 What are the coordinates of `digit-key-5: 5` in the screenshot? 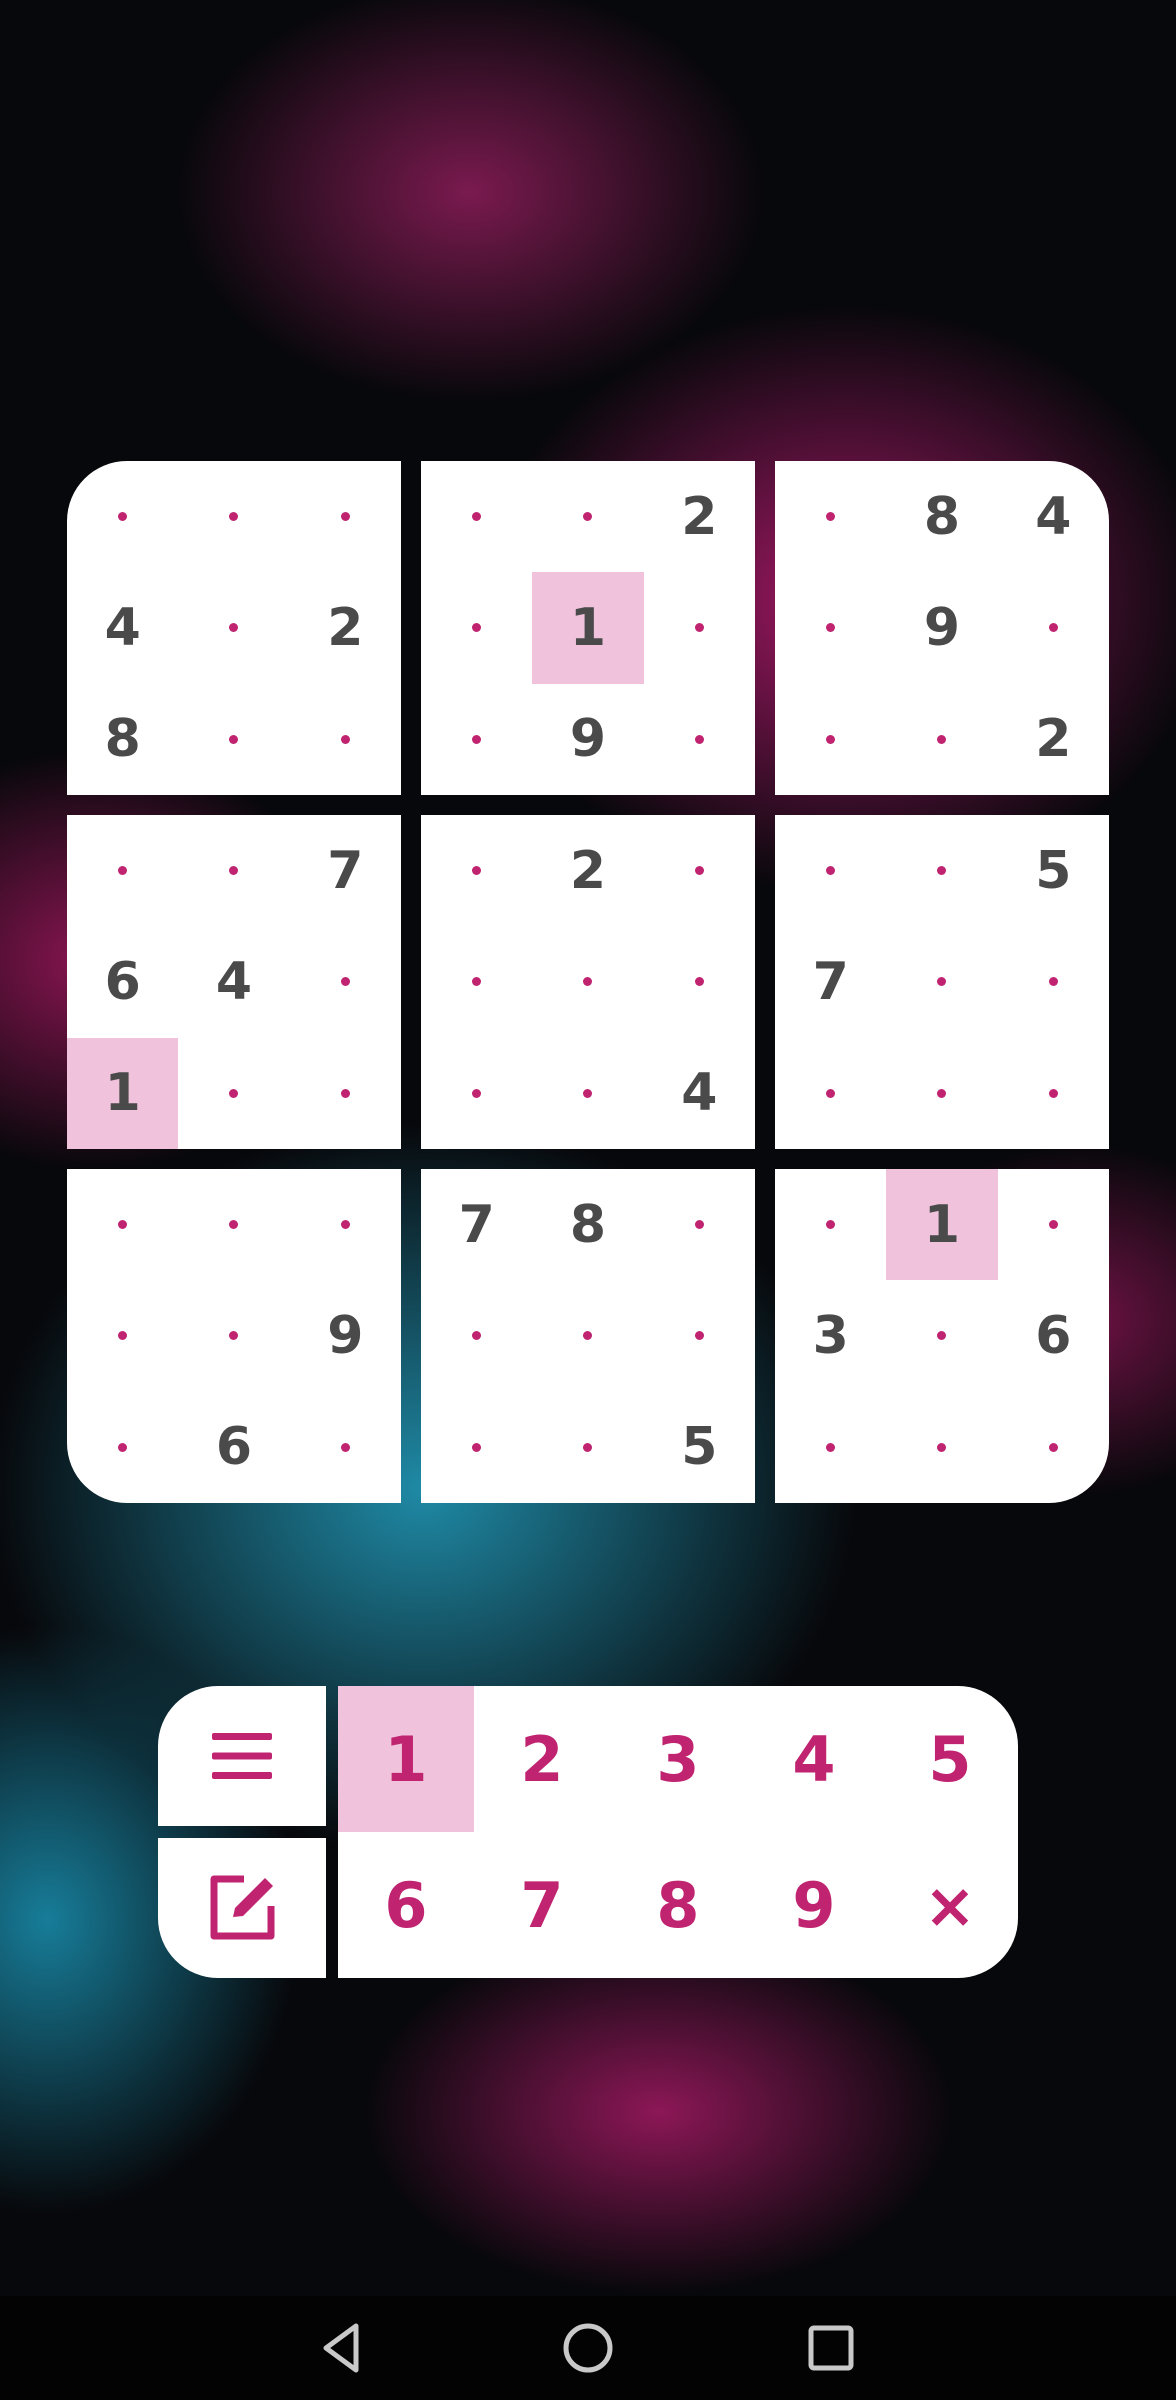 It's located at (950, 1759).